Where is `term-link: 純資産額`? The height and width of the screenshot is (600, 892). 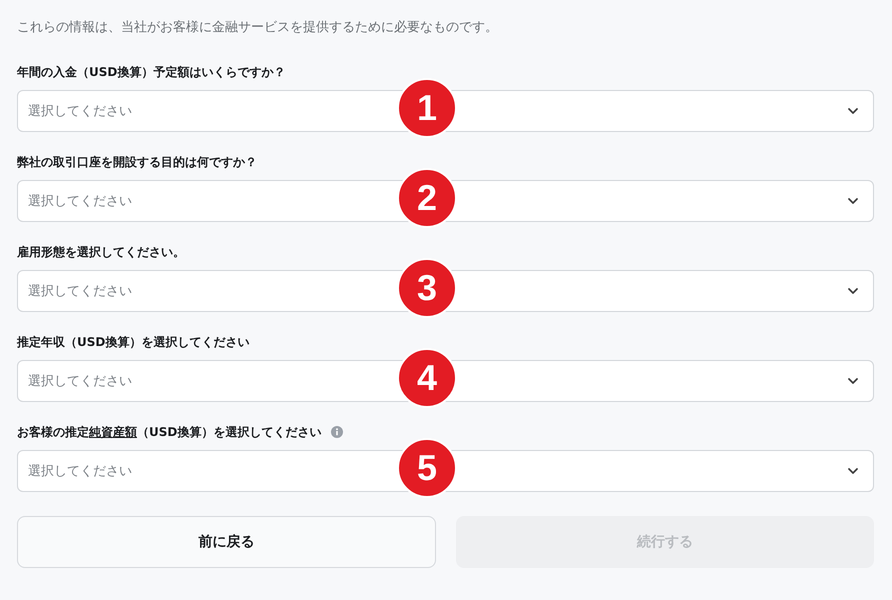
term-link: 純資産額 is located at coordinates (113, 431).